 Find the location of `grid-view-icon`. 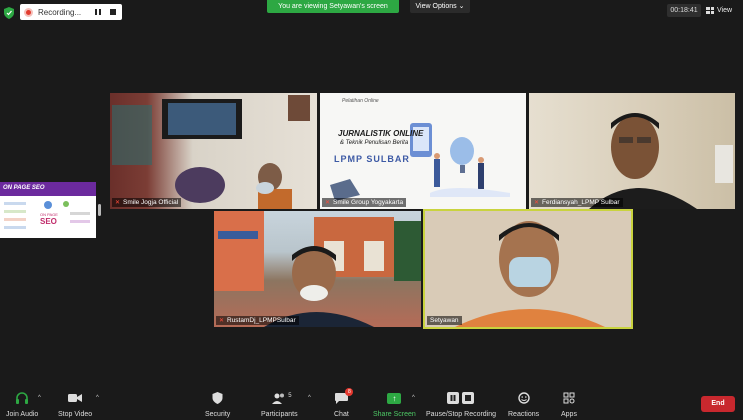

grid-view-icon is located at coordinates (710, 10).